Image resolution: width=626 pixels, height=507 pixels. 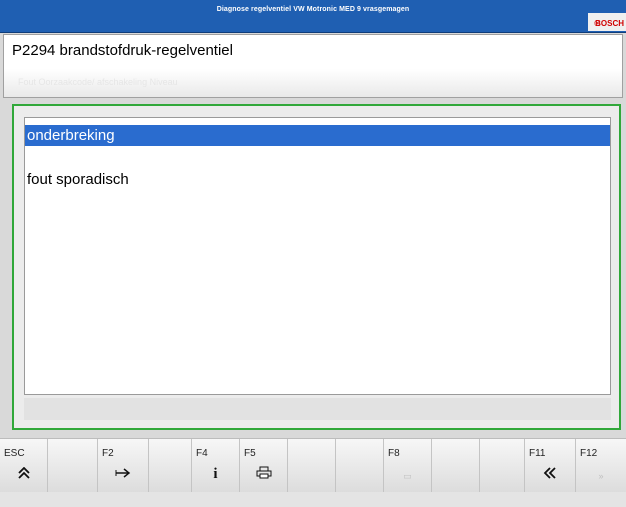 What do you see at coordinates (263, 474) in the screenshot?
I see `print-icon` at bounding box center [263, 474].